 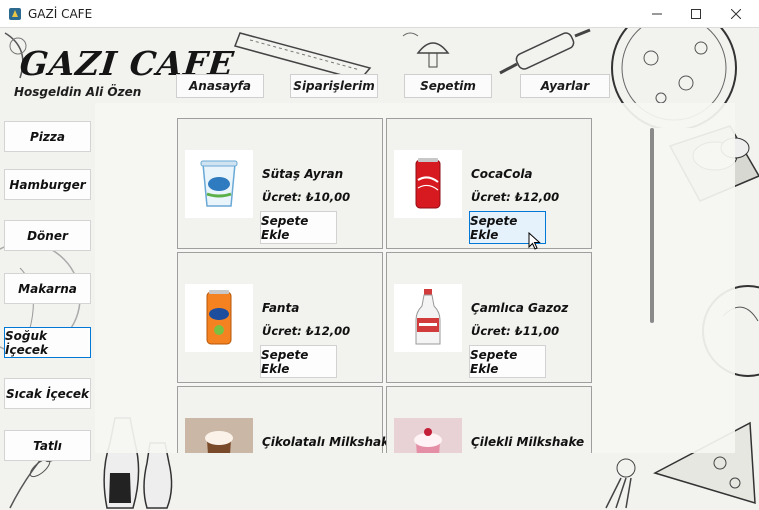 I want to click on product-card: Sütaş Ayran Ücret: ₺10,00 Sepete Ekle, so click(x=280, y=183).